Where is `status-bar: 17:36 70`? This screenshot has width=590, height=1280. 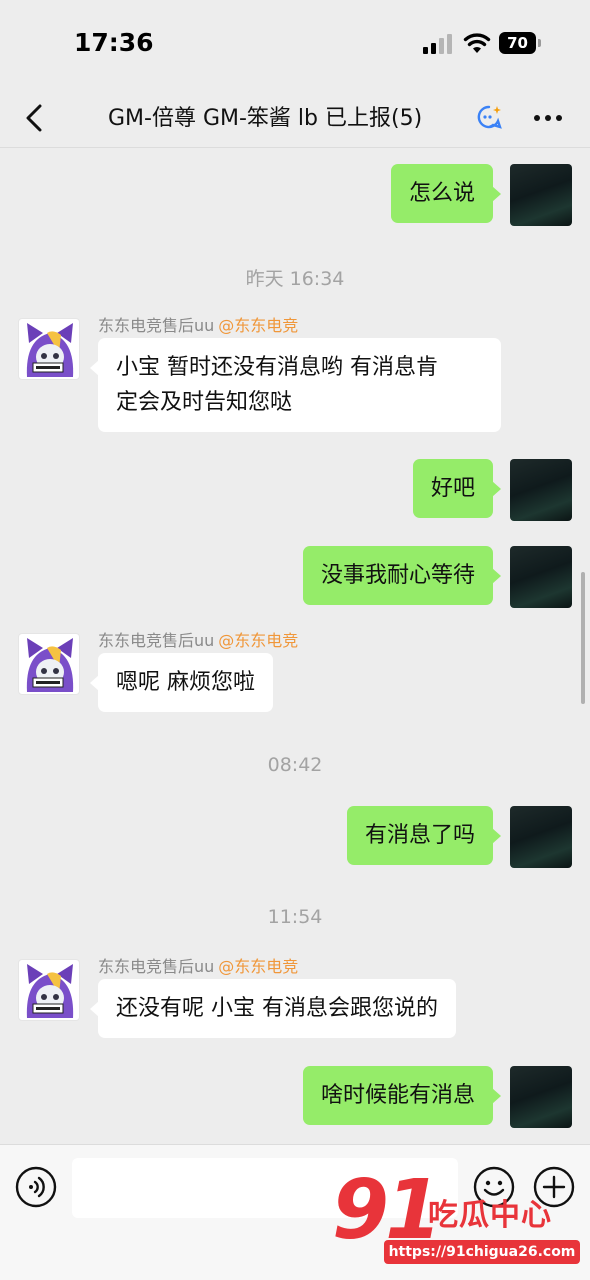
status-bar: 17:36 70 is located at coordinates (295, 44).